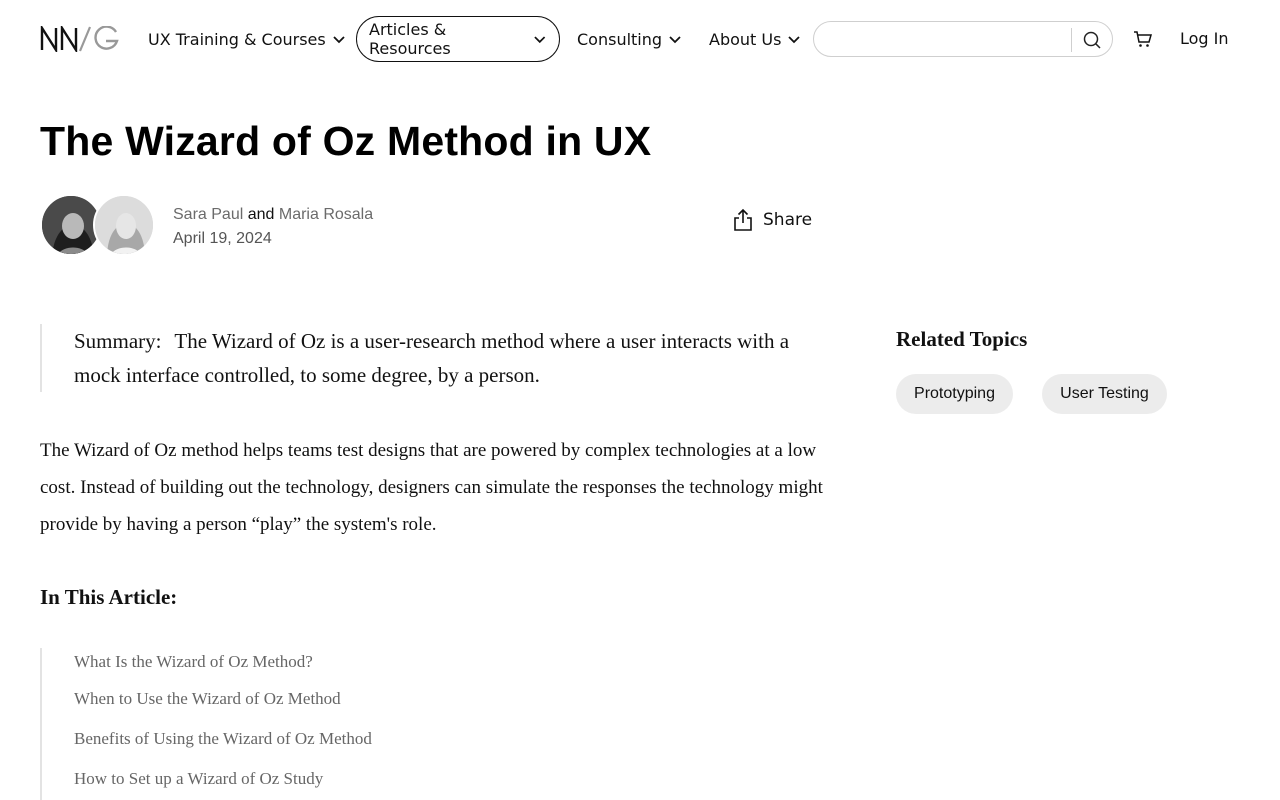 The height and width of the screenshot is (800, 1280). I want to click on topic-chip-prototyping: Prototyping, so click(954, 394).